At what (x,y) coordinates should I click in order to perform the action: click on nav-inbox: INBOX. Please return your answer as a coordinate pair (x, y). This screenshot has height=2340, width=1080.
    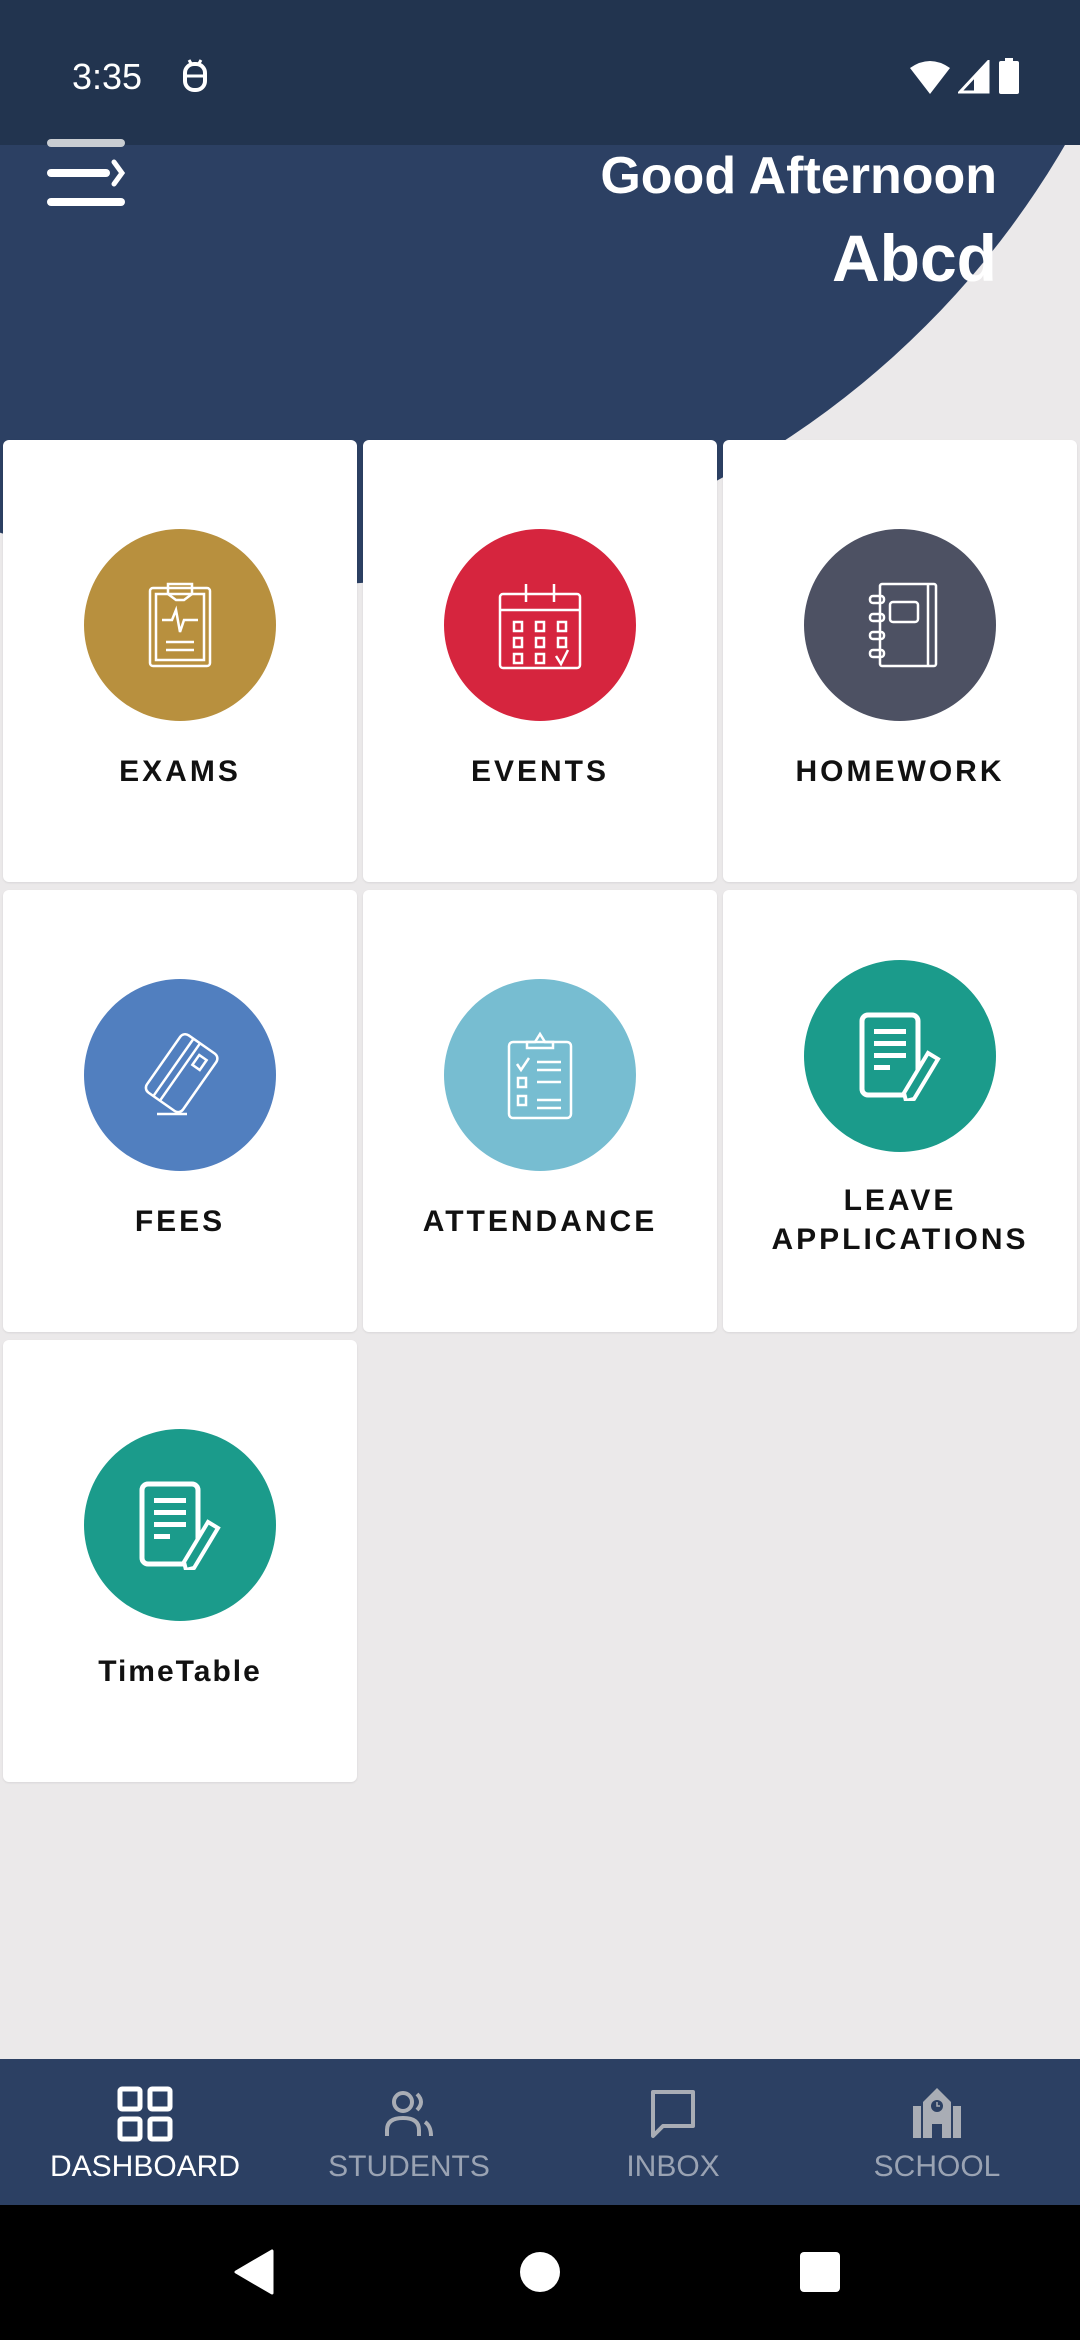
    Looking at the image, I should click on (673, 2132).